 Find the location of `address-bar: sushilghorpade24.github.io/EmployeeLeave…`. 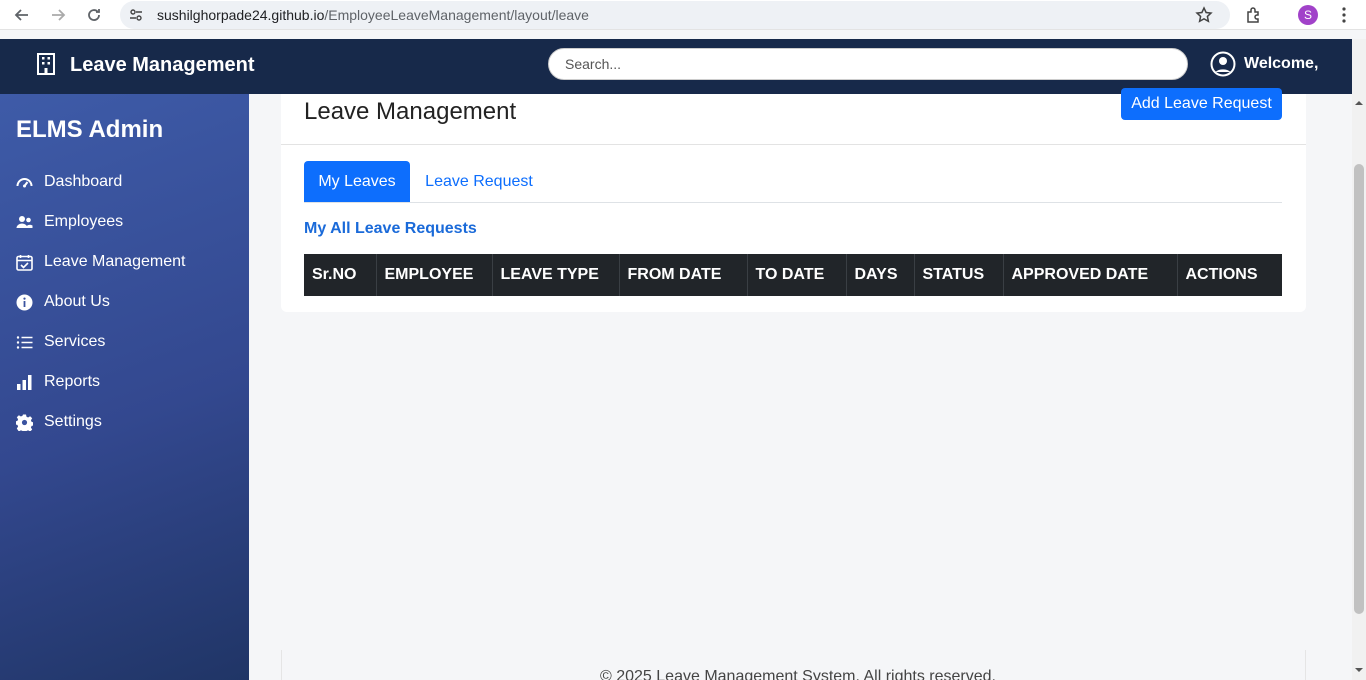

address-bar: sushilghorpade24.github.io/EmployeeLeave… is located at coordinates (675, 15).